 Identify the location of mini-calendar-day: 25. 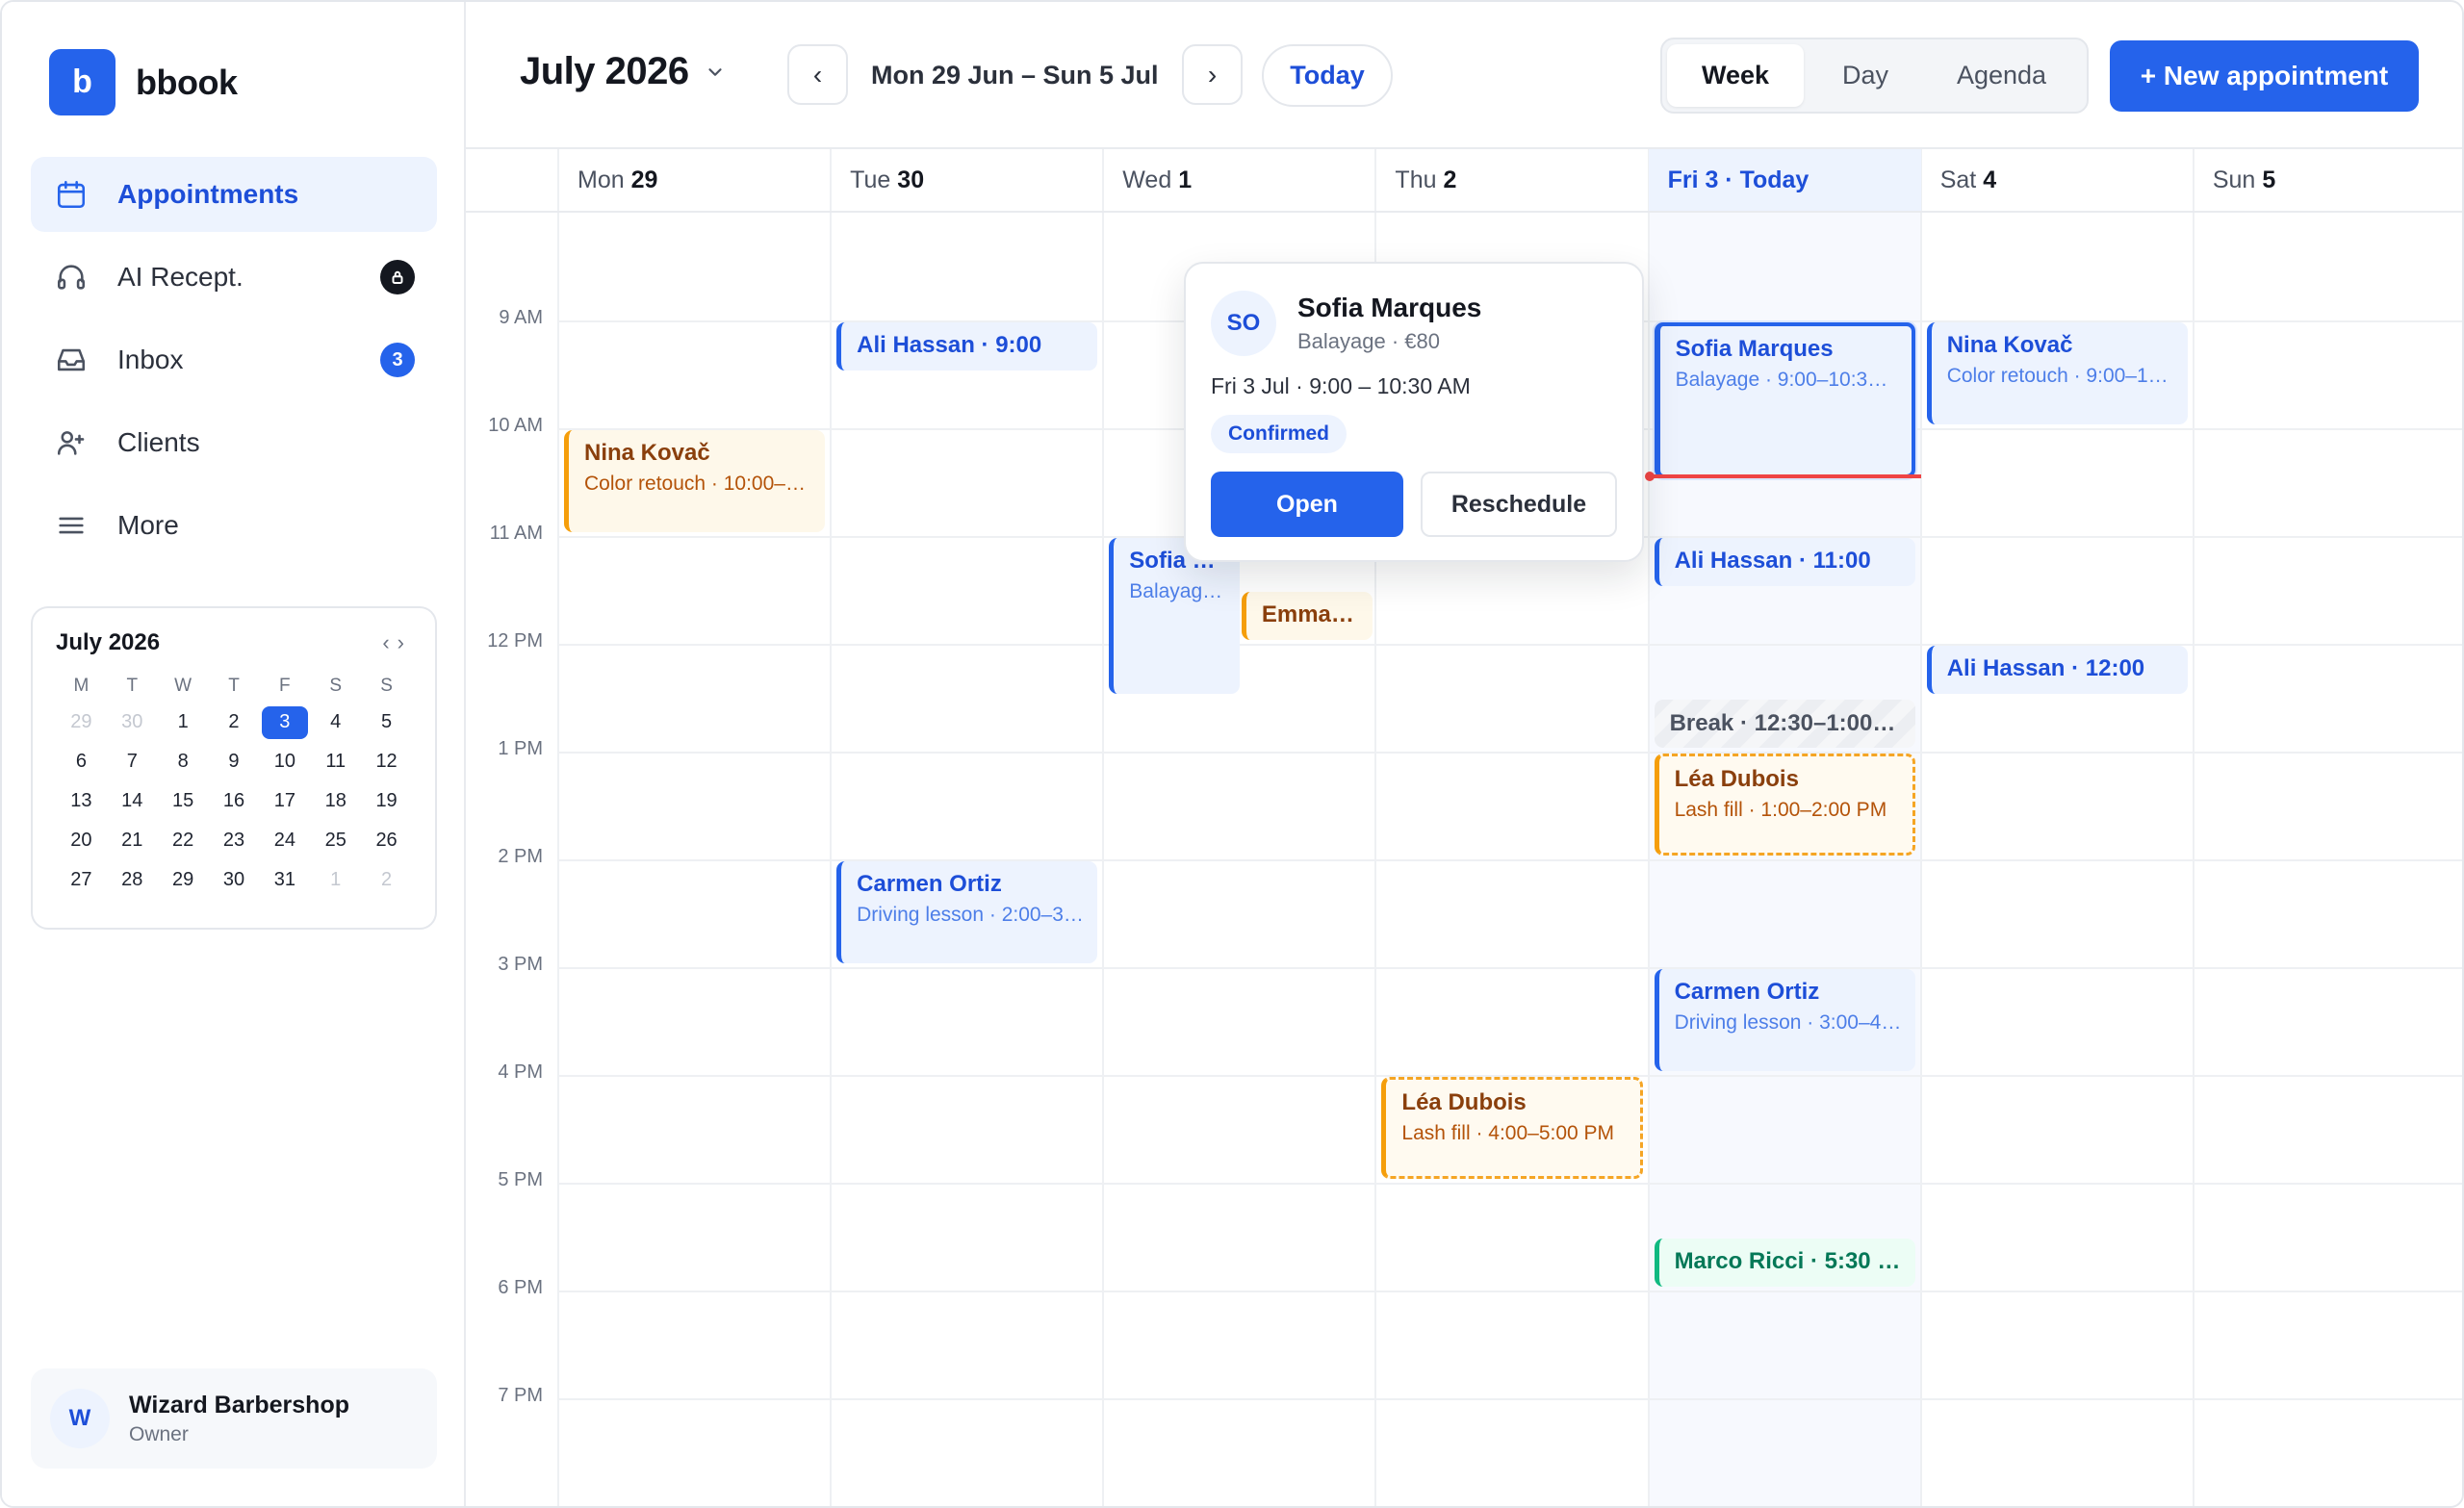
(335, 840).